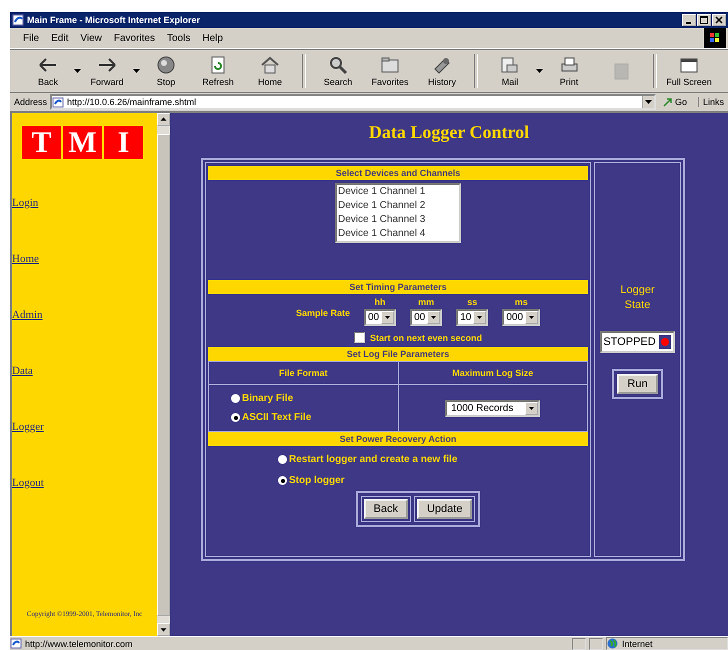 The image size is (728, 650). What do you see at coordinates (166, 65) in the screenshot?
I see `stop-icon` at bounding box center [166, 65].